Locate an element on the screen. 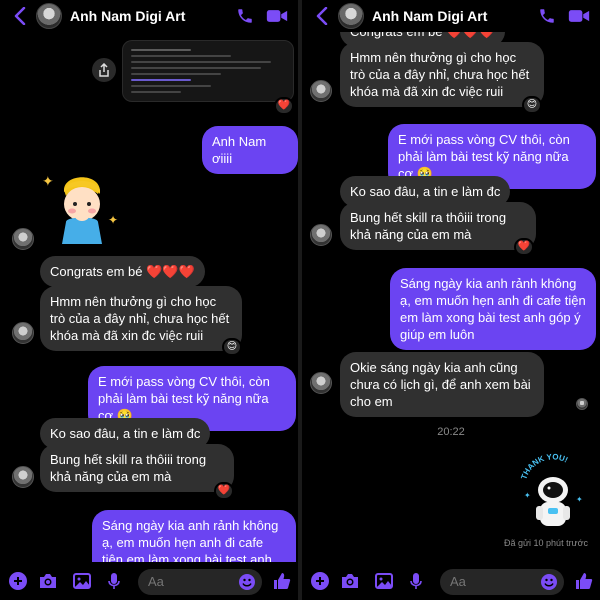  svg-text: THANK YOU! is located at coordinates (544, 466).